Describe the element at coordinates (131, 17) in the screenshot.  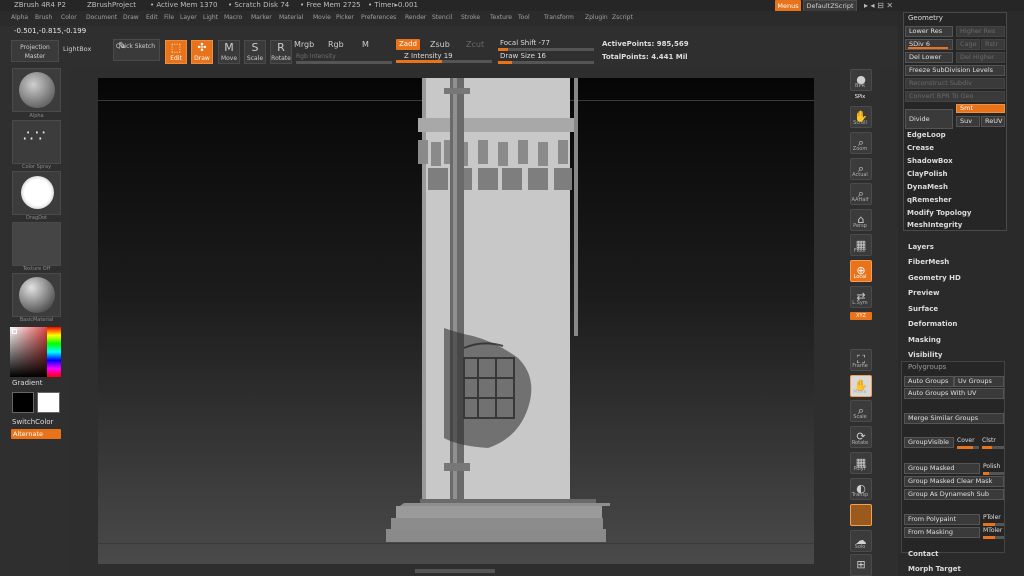
I see `menu-draw: Draw` at that location.